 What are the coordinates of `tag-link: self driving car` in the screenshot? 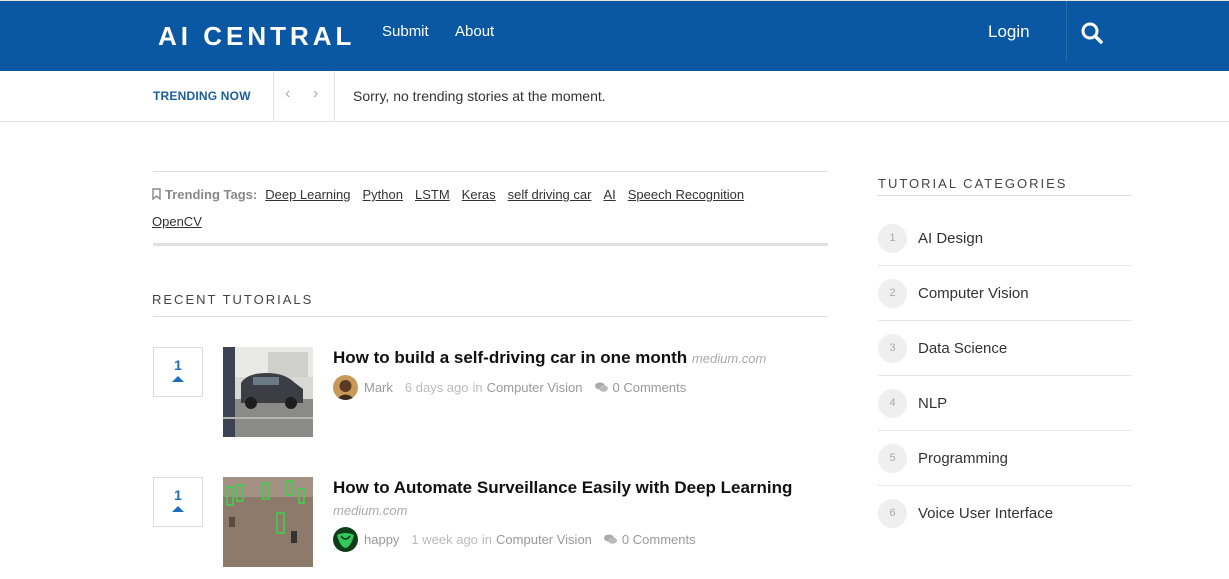 It's located at (550, 194).